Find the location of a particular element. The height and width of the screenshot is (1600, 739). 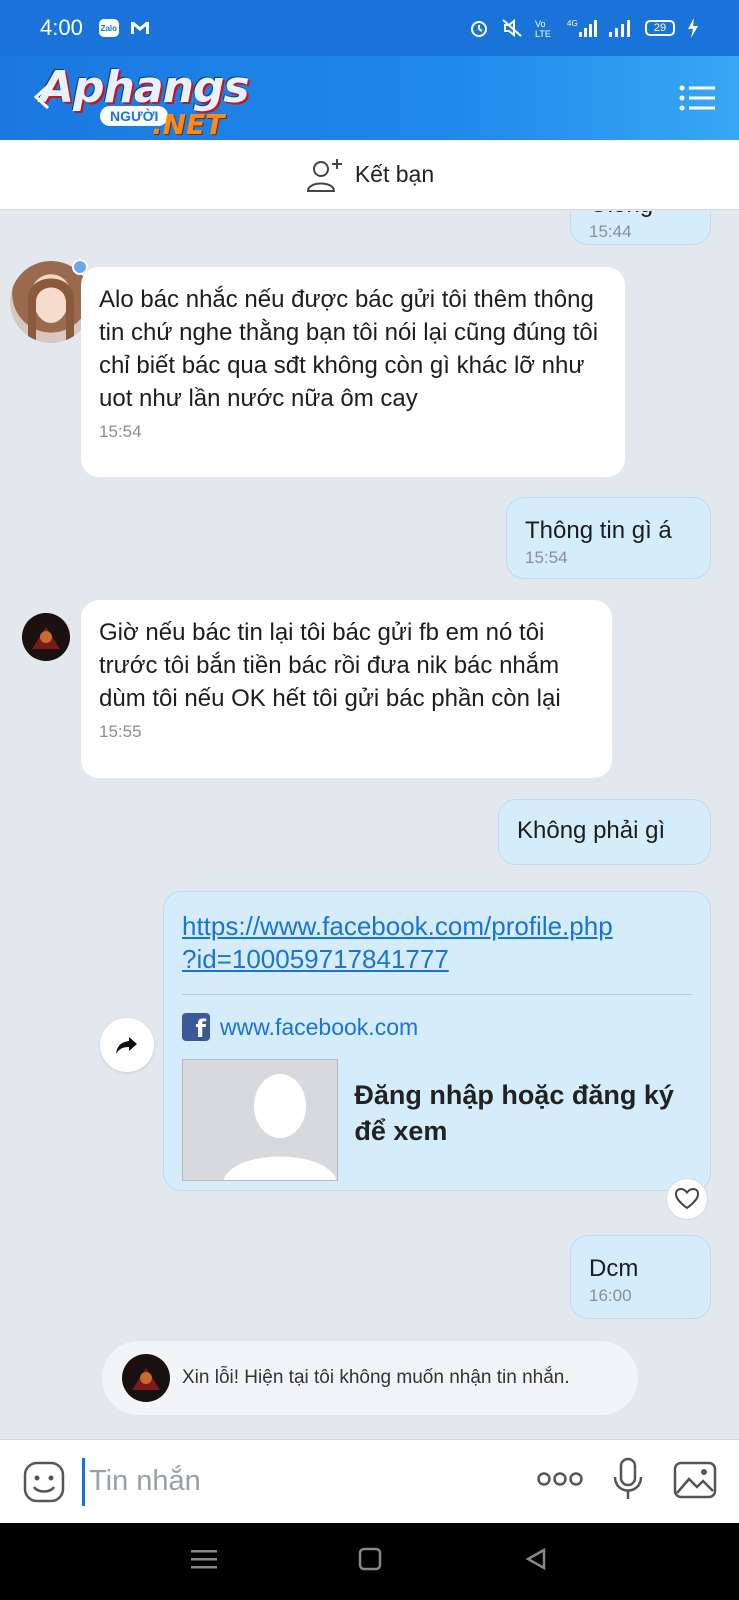

share-forward-icon is located at coordinates (126, 1045).